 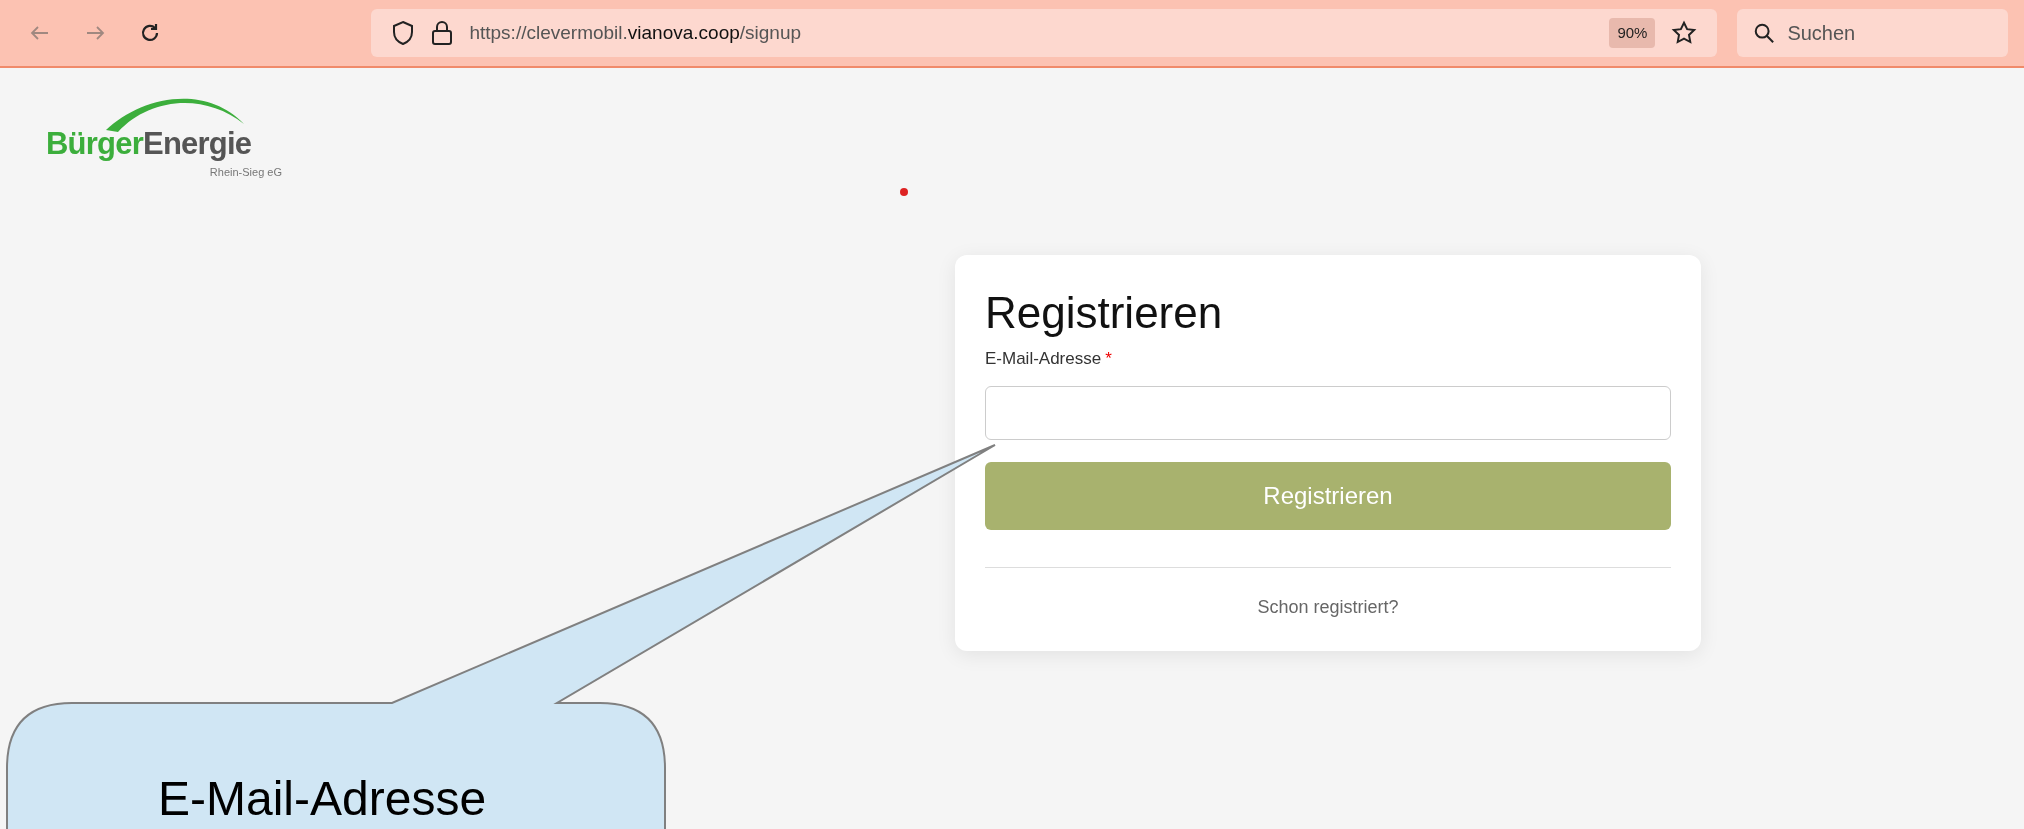 What do you see at coordinates (1043, 359) in the screenshot?
I see `field-label: E-Mail-Adresse` at bounding box center [1043, 359].